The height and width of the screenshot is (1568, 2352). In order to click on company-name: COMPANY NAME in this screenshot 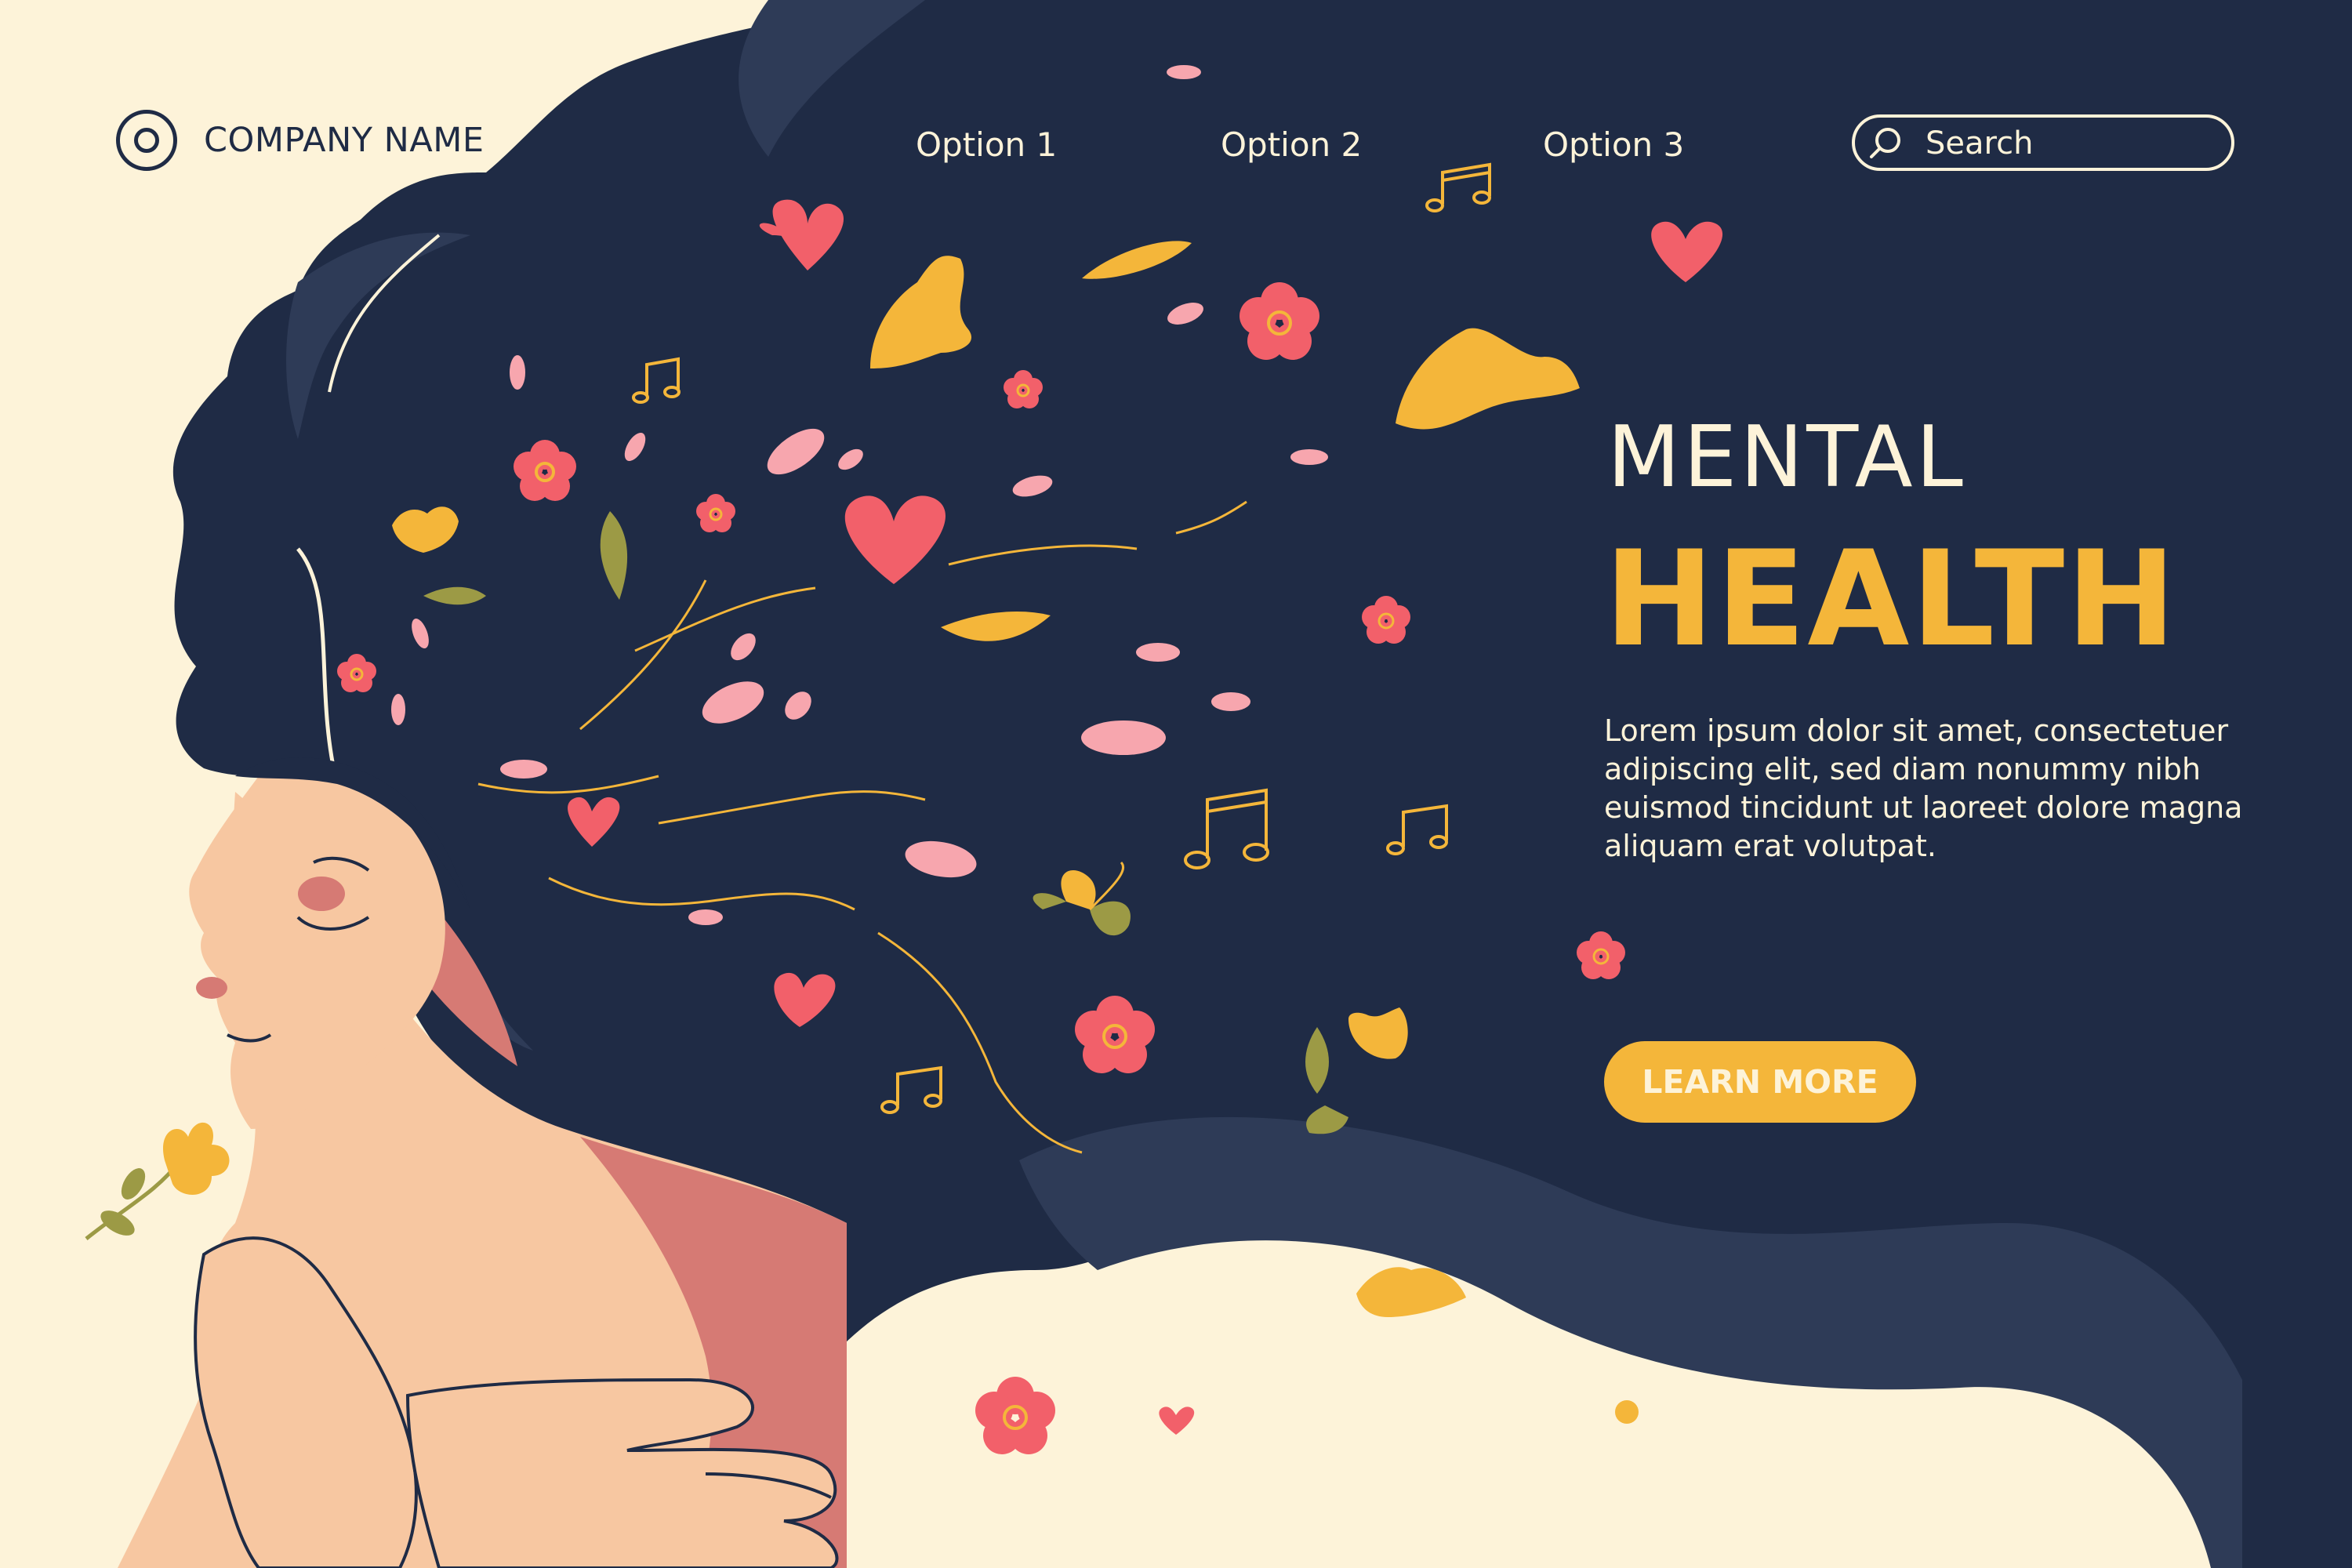, I will do `click(344, 140)`.